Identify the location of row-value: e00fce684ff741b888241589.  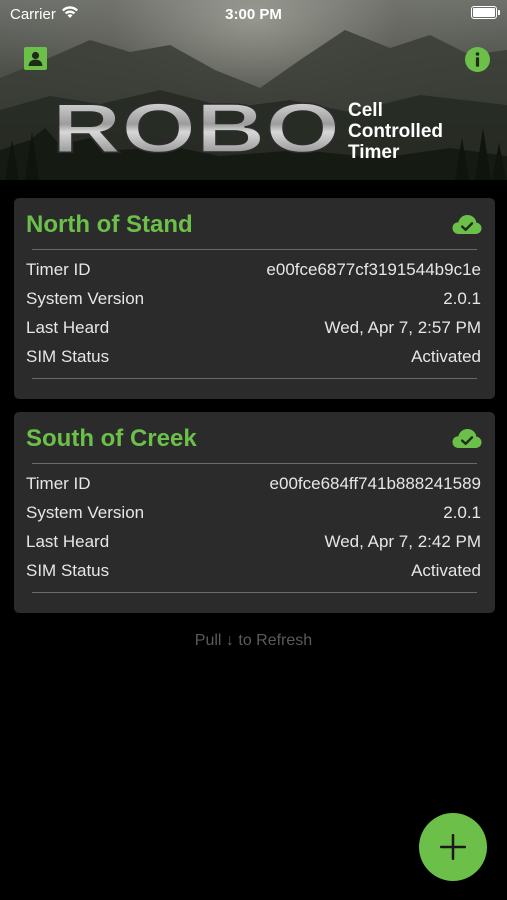
(375, 483).